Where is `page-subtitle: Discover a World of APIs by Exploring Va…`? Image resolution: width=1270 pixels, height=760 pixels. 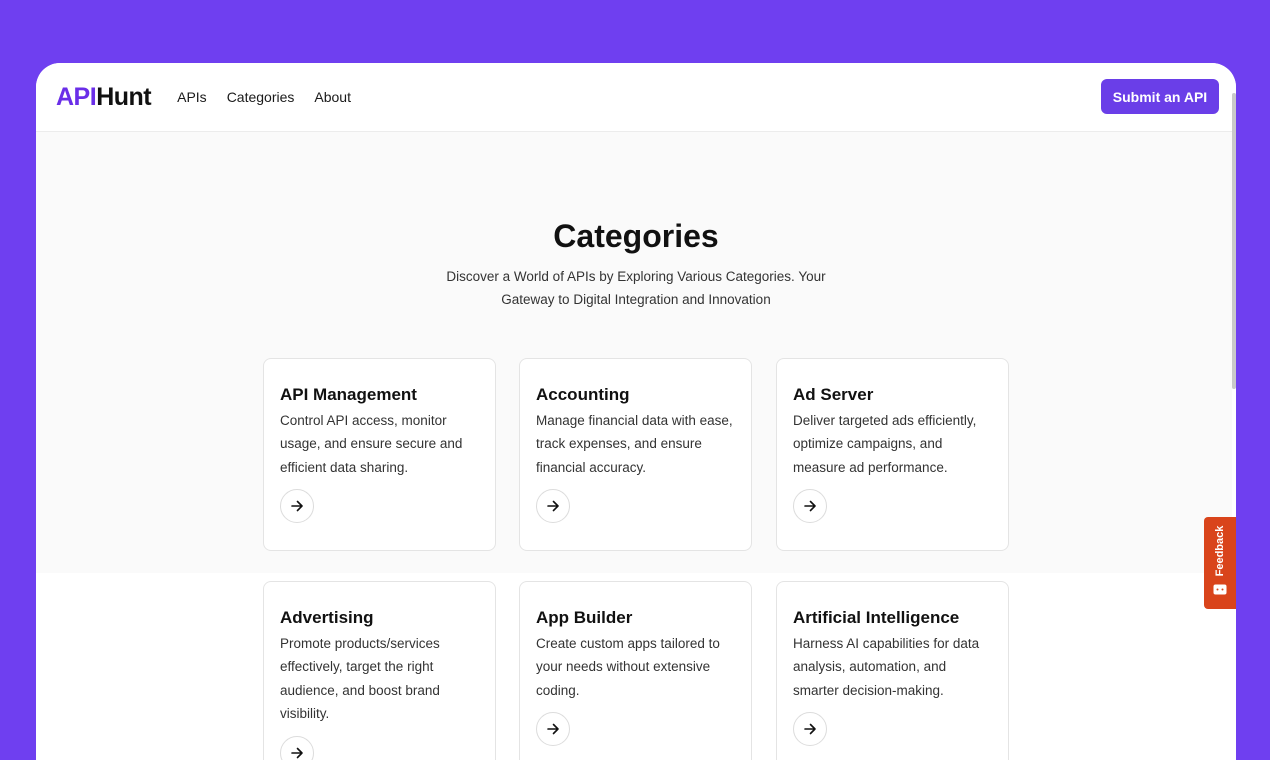 page-subtitle: Discover a World of APIs by Exploring Va… is located at coordinates (636, 288).